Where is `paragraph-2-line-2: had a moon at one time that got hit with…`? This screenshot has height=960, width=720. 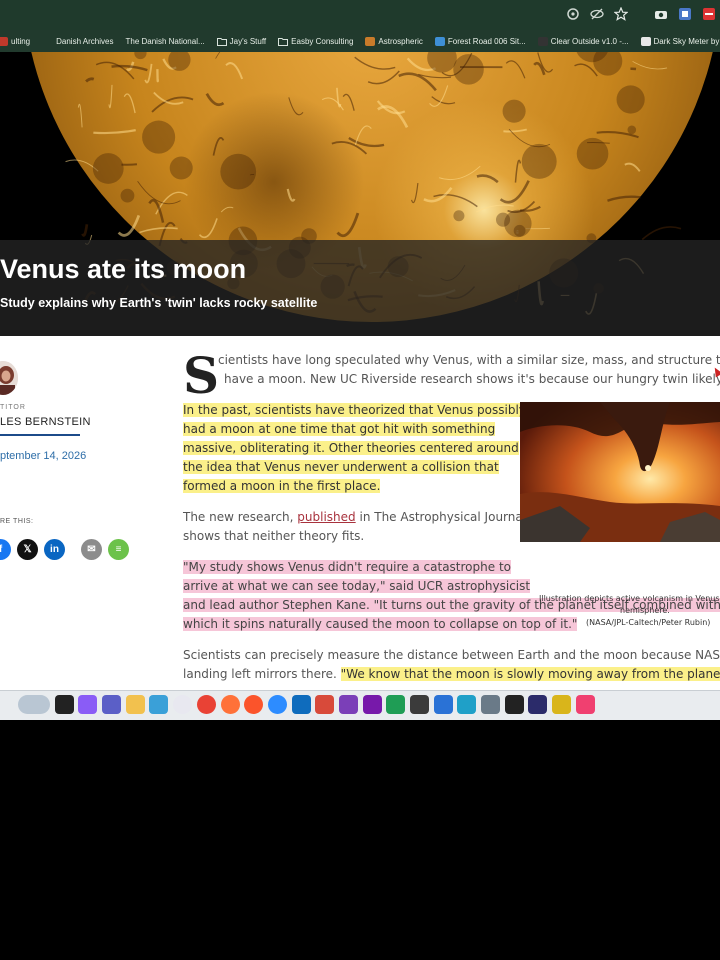
paragraph-2-line-2: had a moon at one time that got hit with… is located at coordinates (339, 429).